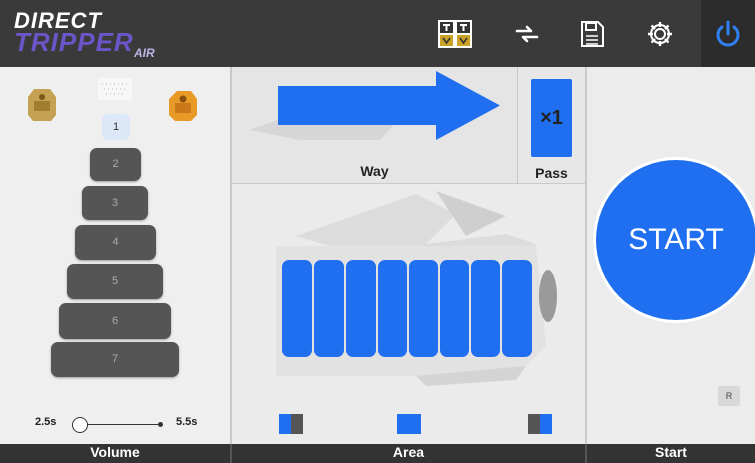 The height and width of the screenshot is (463, 755). I want to click on footer-volume-label: Volume, so click(115, 452).